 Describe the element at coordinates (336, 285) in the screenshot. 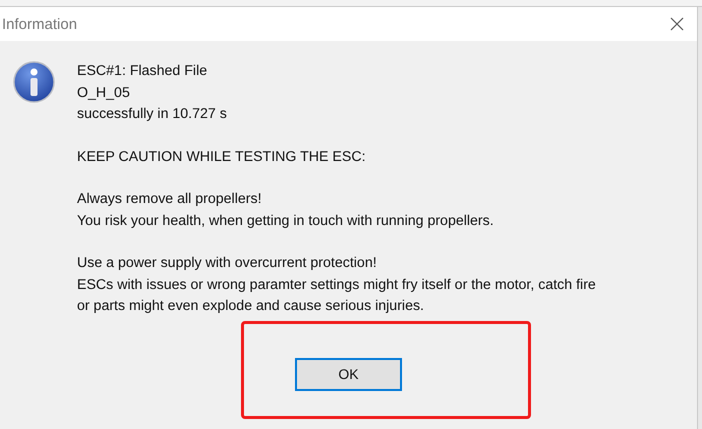

I see `message-text: Use a power supply with overcurrent protection! ESCs with issues or wrong paramter settings might fry itself or the motor, catch fire or parts might even explode and cause serious injuries.` at that location.